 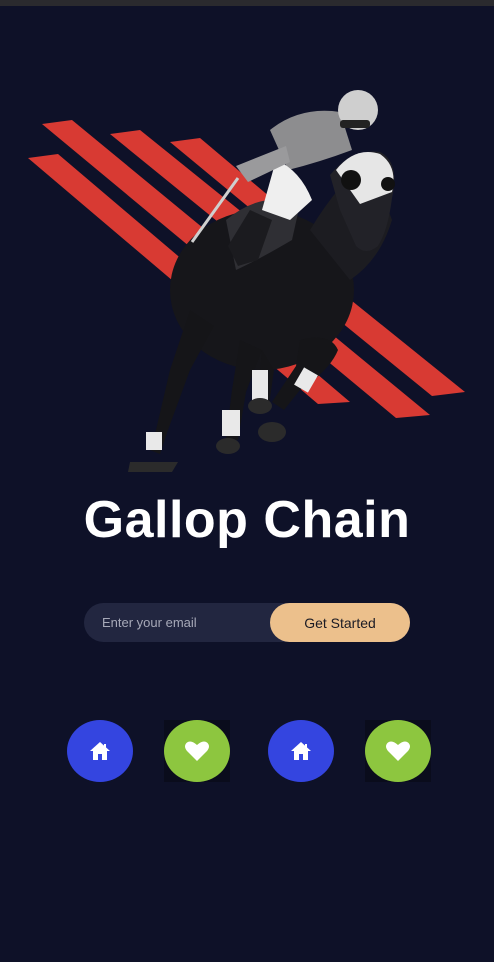 I want to click on email-input, so click(x=177, y=622).